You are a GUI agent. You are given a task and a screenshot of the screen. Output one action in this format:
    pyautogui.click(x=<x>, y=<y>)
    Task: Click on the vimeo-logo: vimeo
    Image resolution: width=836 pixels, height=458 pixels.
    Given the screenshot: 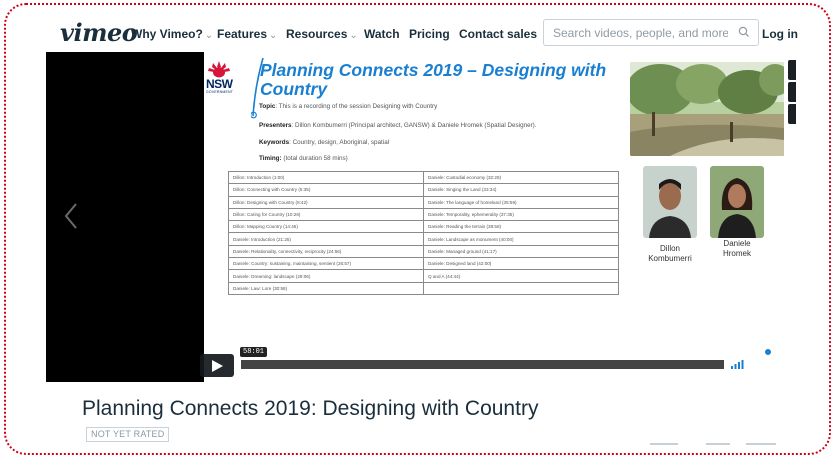 What is the action you would take?
    pyautogui.click(x=99, y=32)
    